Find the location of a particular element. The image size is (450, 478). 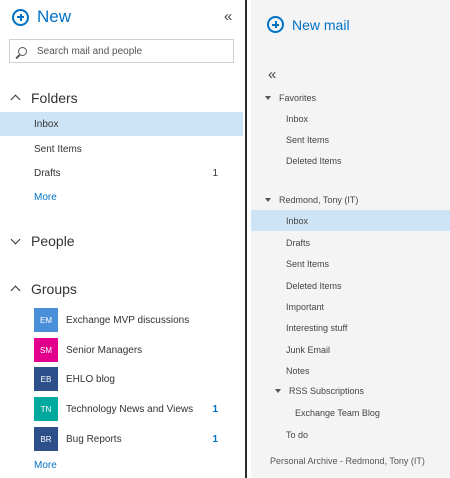

account-folder-item: Notes is located at coordinates (350, 370).